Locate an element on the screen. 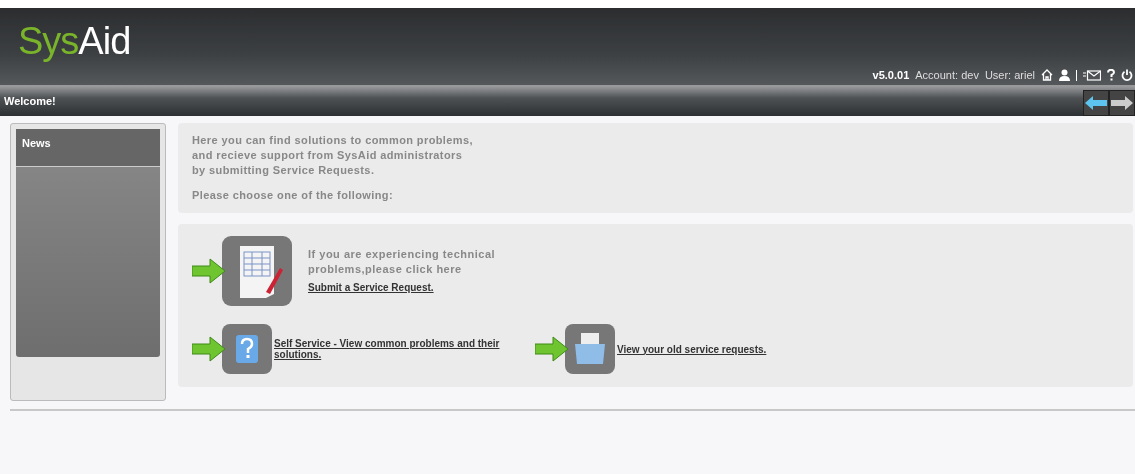  back-button is located at coordinates (1096, 103).